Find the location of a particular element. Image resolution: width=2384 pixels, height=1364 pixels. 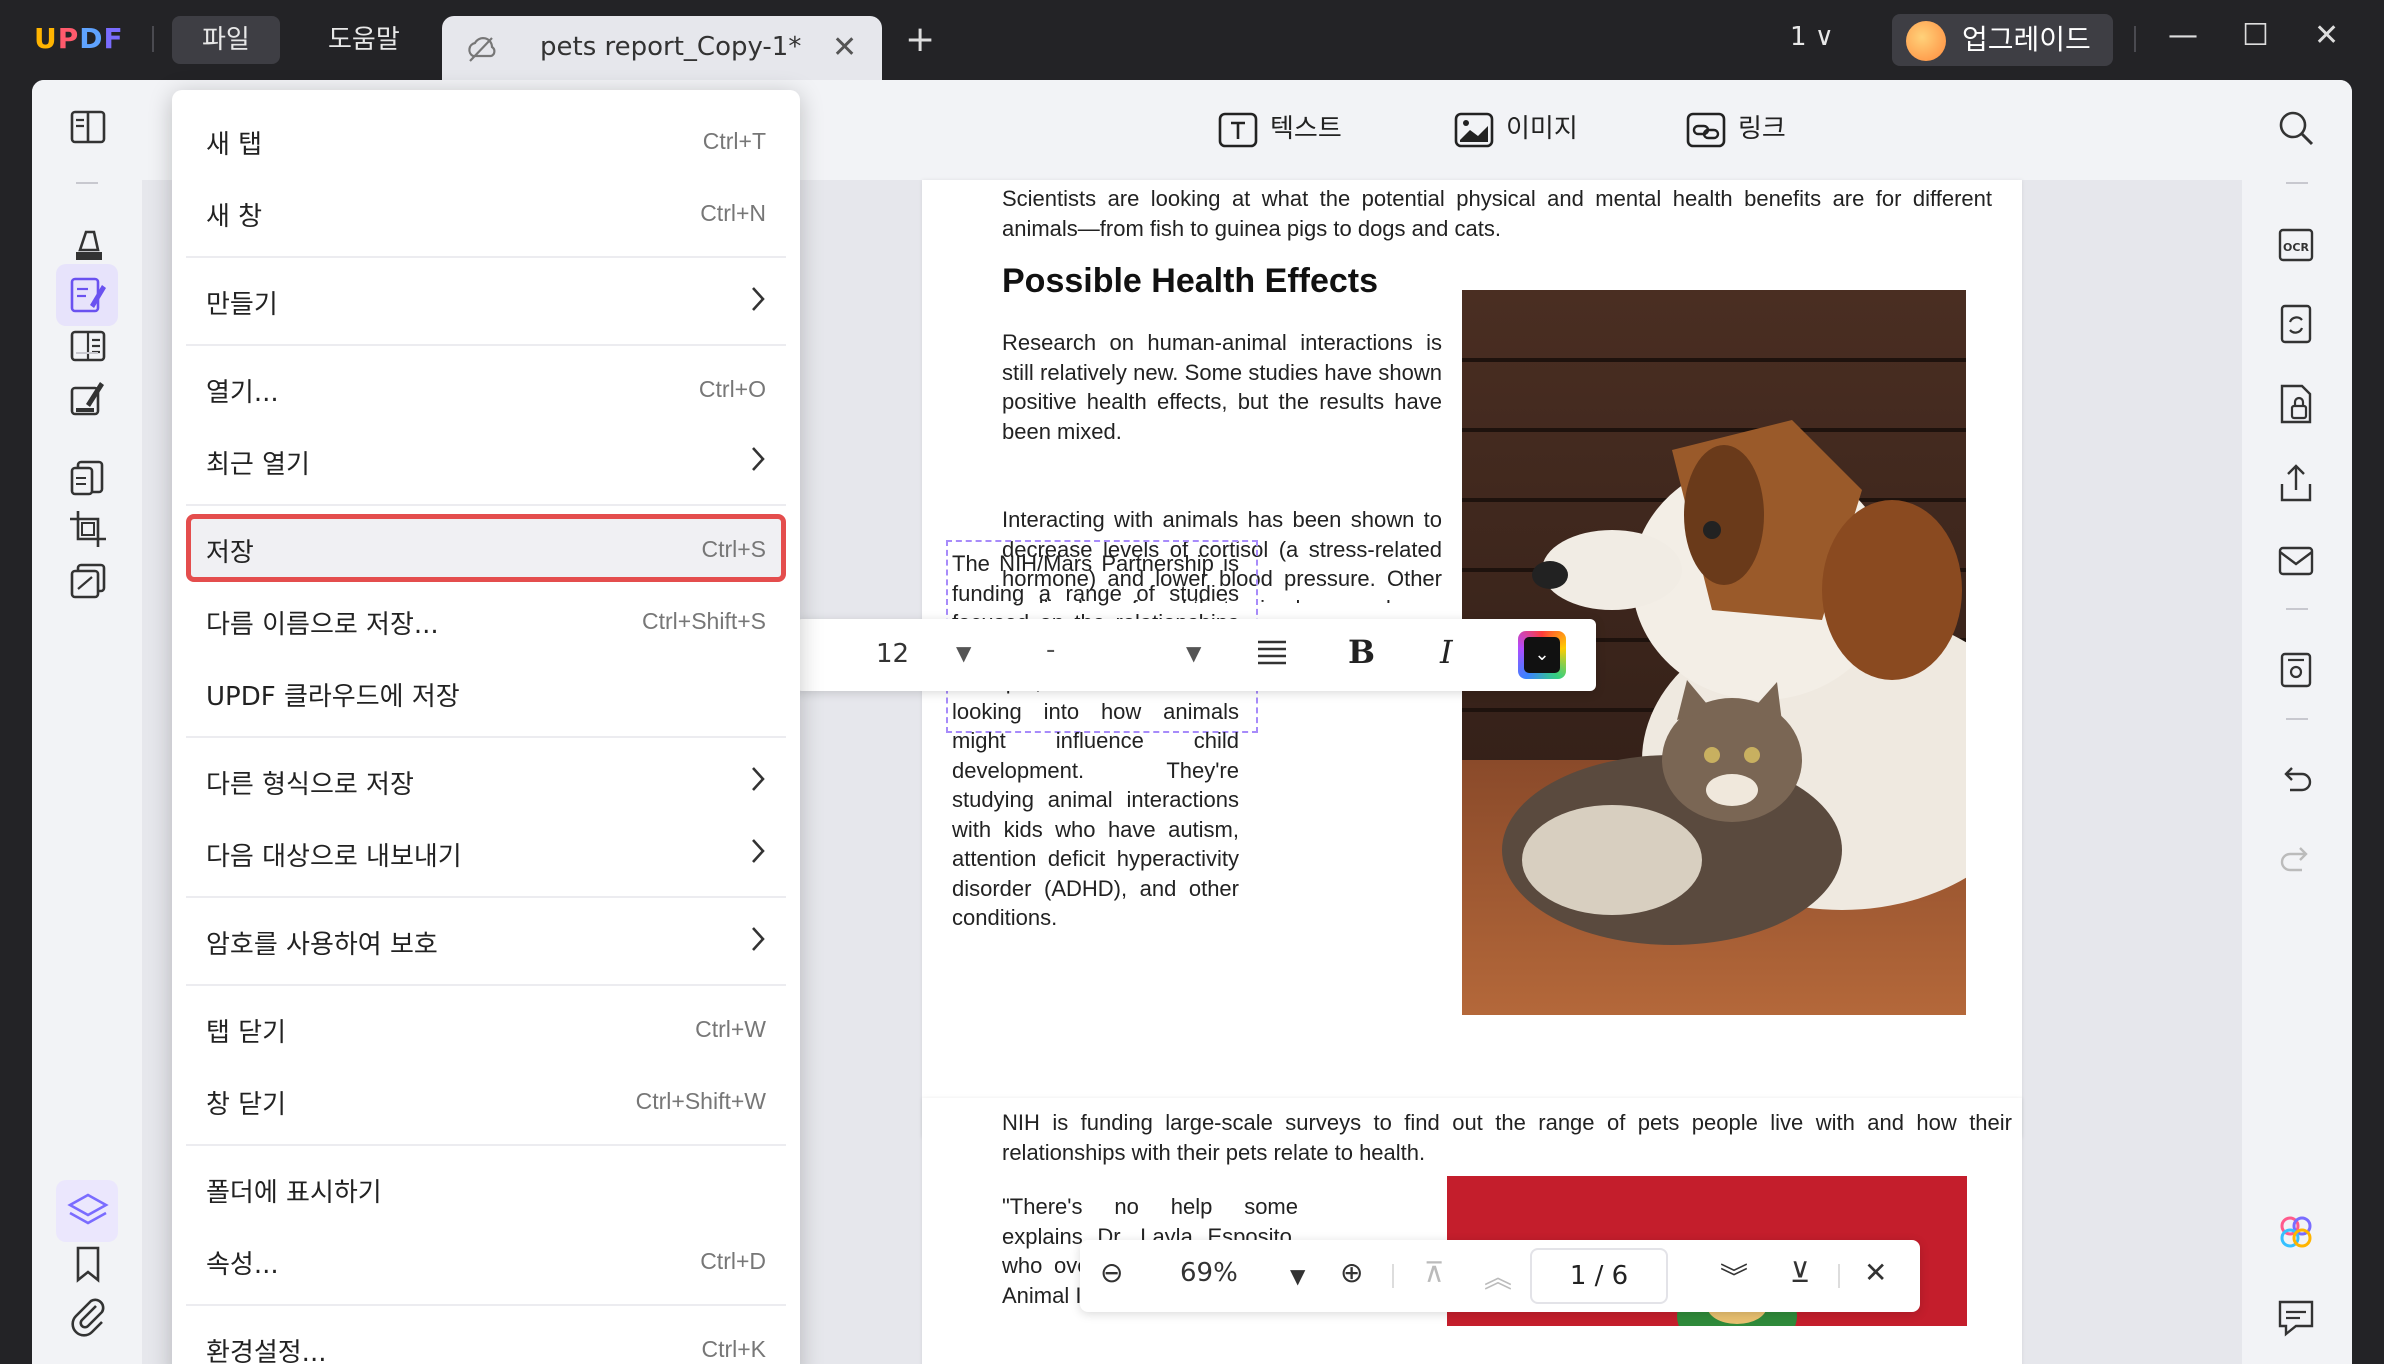

ai-assistant-icon is located at coordinates (2296, 1232).